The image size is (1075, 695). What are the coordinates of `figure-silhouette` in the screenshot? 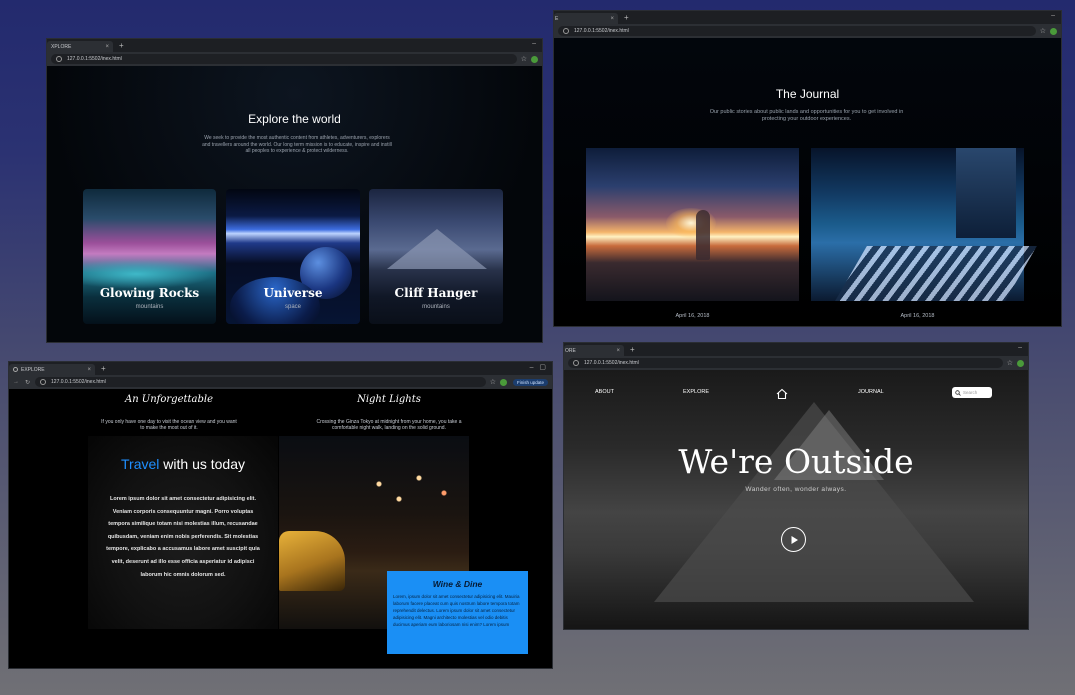 It's located at (703, 235).